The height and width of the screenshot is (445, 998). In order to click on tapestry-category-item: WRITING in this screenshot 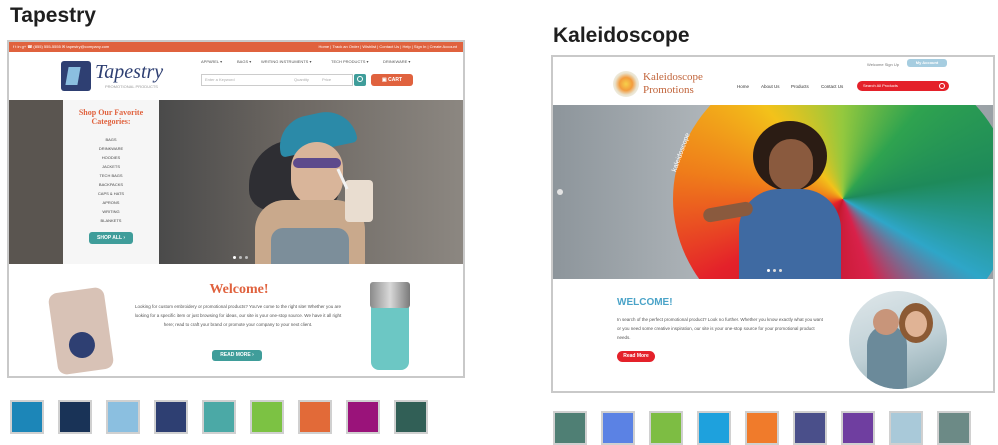, I will do `click(111, 211)`.